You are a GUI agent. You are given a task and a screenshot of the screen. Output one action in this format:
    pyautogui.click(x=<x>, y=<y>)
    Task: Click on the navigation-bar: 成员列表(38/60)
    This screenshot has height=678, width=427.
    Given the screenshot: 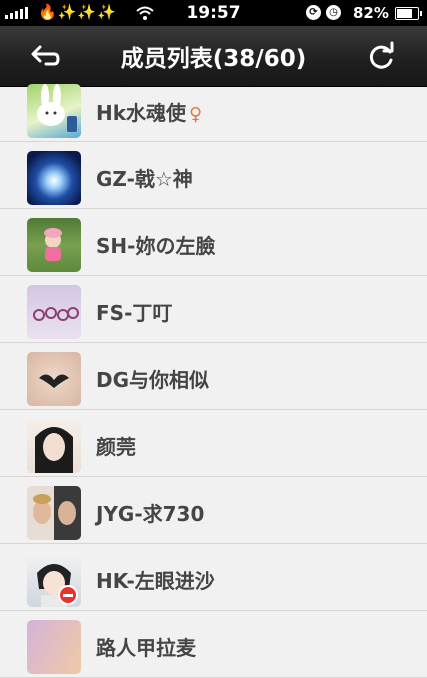 What is the action you would take?
    pyautogui.click(x=213, y=56)
    